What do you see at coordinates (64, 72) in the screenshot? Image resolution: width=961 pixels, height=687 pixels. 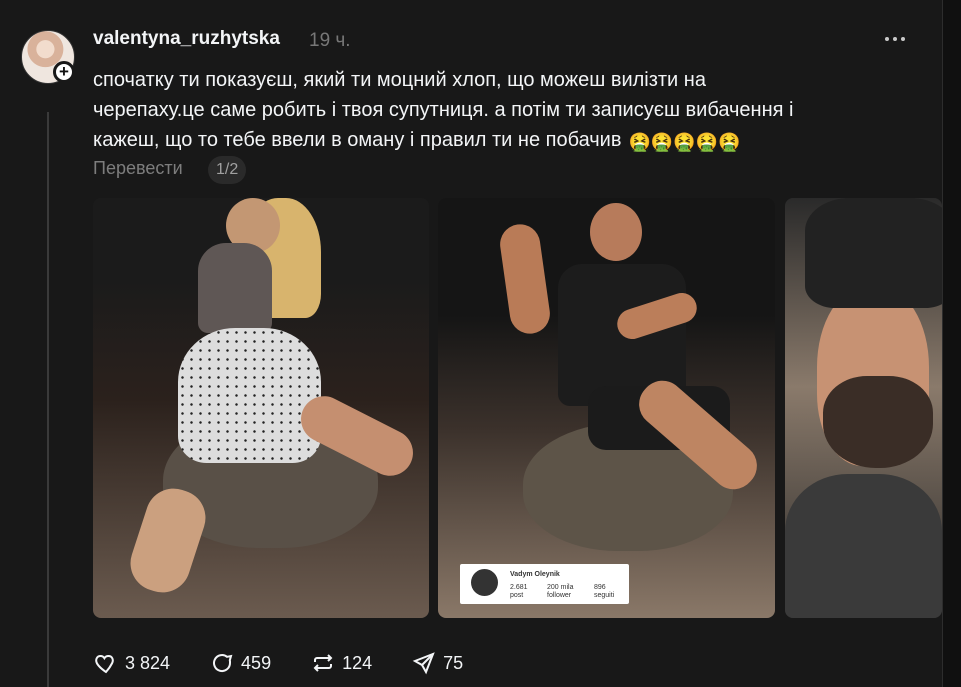 I see `follow-plus-icon: +` at bounding box center [64, 72].